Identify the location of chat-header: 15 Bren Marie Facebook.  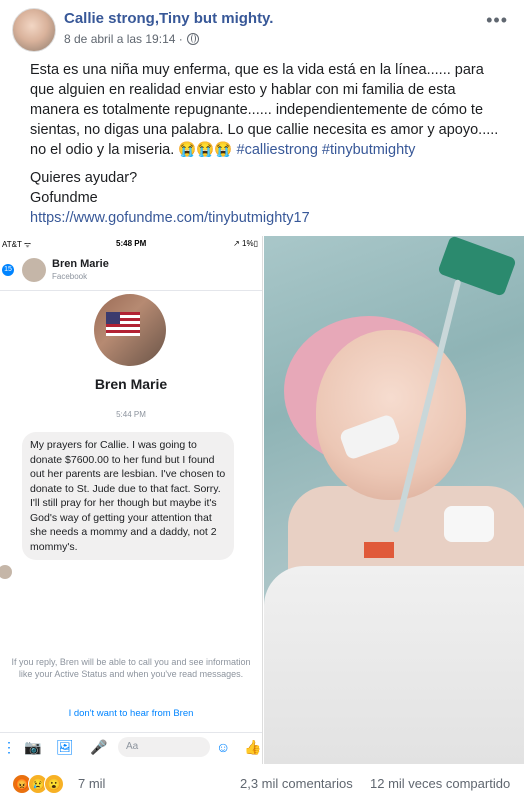
(131, 271).